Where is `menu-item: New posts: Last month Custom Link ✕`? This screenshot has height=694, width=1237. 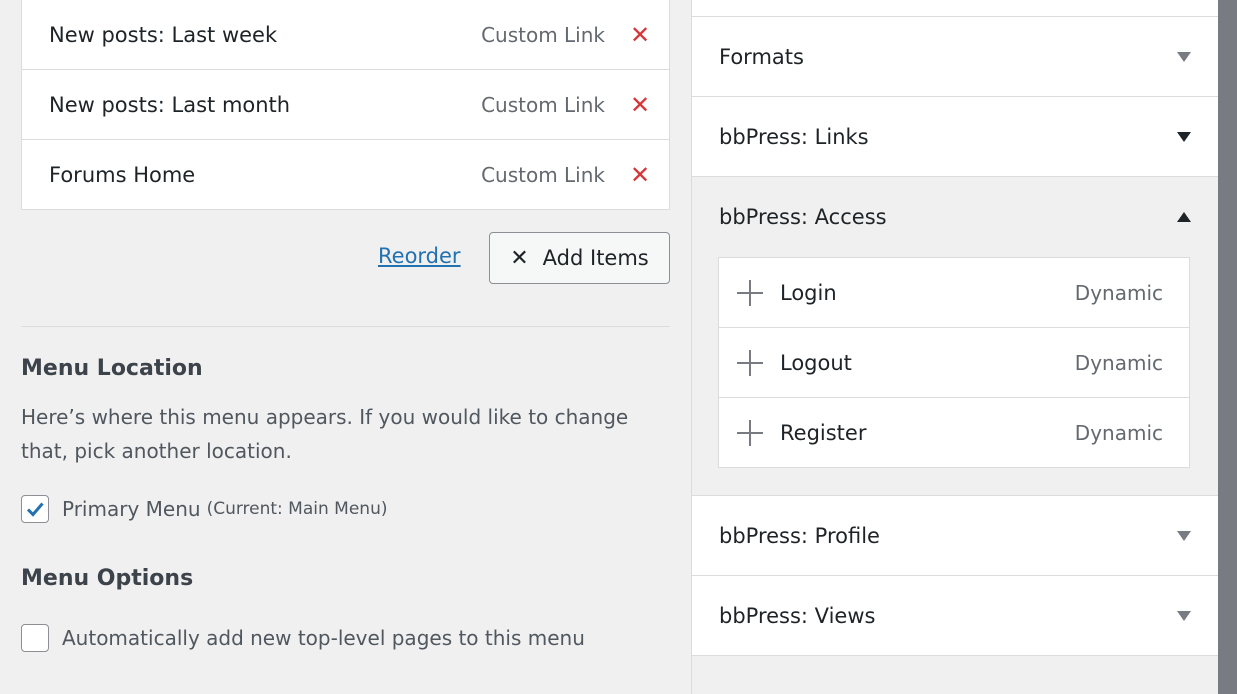 menu-item: New posts: Last month Custom Link ✕ is located at coordinates (345, 105).